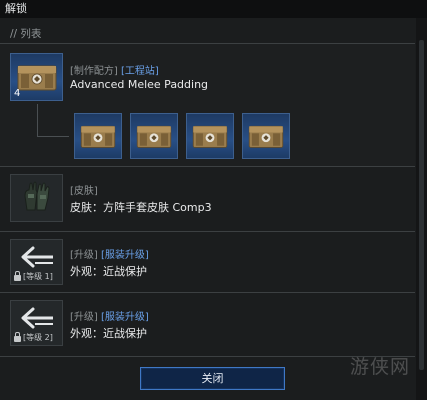  I want to click on scrollbar, so click(421, 209).